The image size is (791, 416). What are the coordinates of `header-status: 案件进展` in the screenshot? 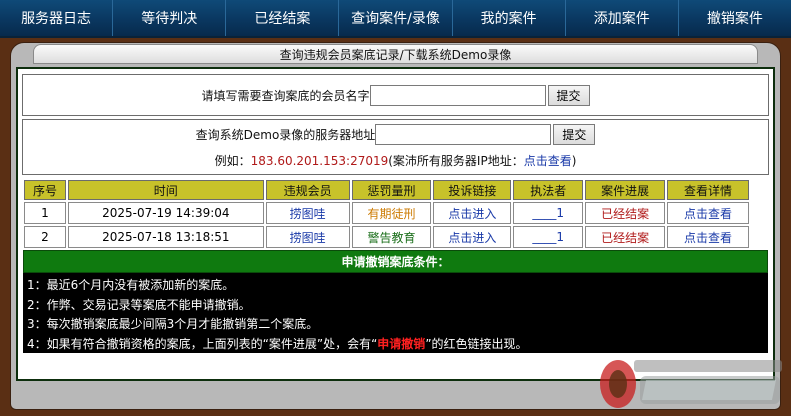 It's located at (625, 190).